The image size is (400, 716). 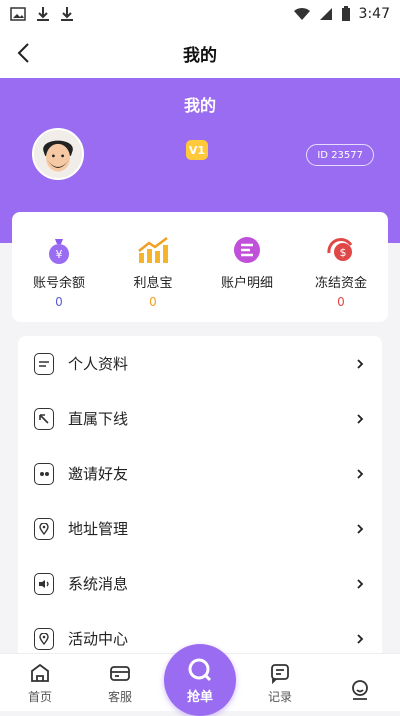 I want to click on tab-grab-order: 抢单, so click(x=200, y=680).